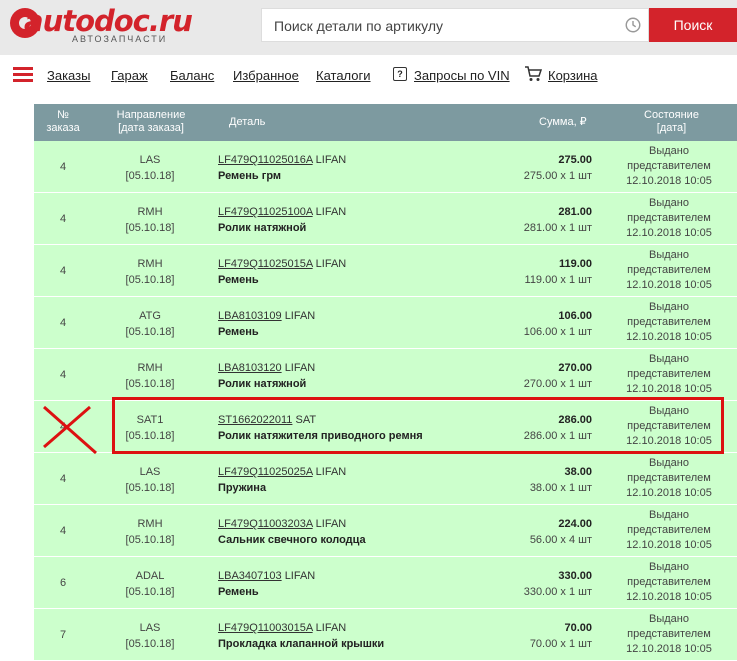  Describe the element at coordinates (563, 122) in the screenshot. I see `header-sum: Сумма, ₽` at that location.